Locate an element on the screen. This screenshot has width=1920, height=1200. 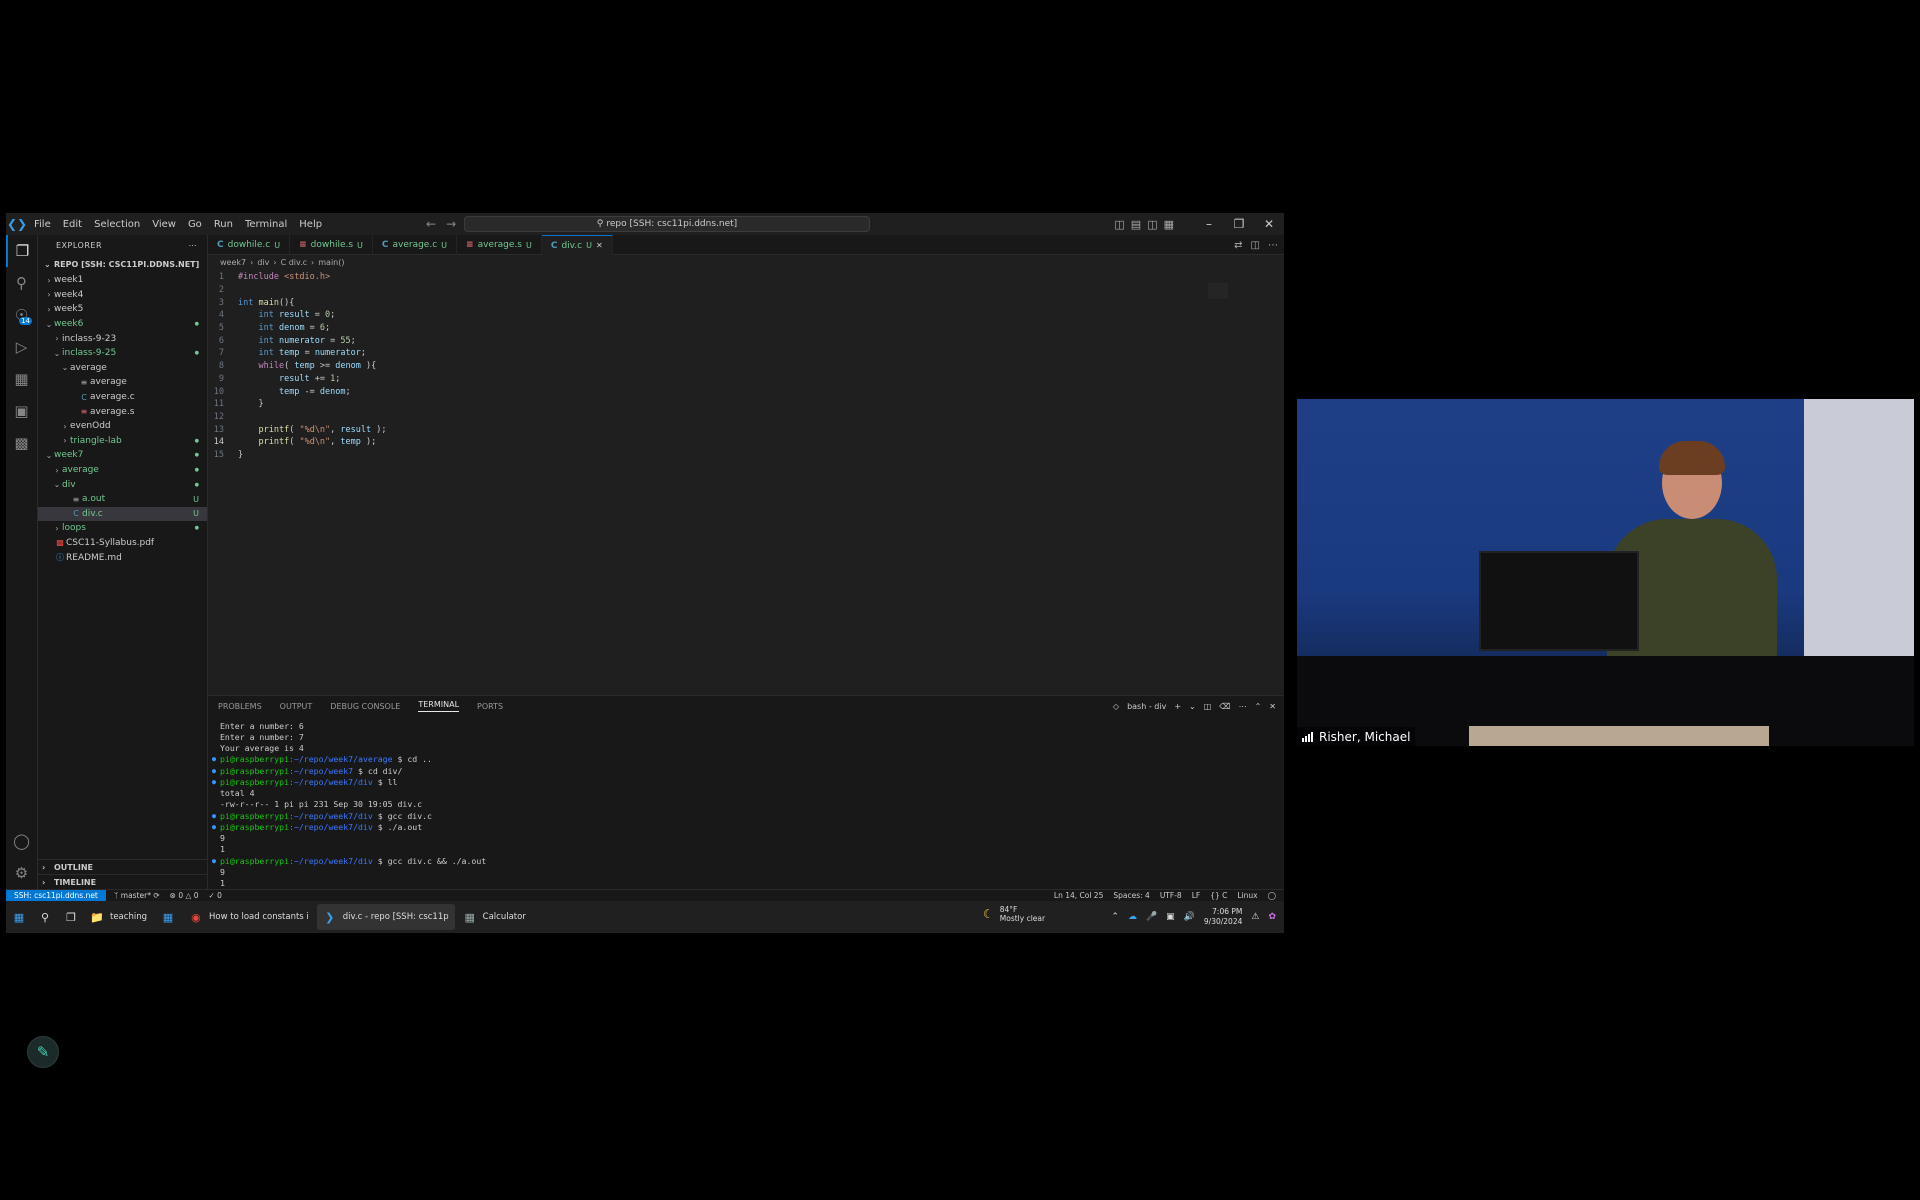
tree-file: ≡ average is located at coordinates (122, 382).